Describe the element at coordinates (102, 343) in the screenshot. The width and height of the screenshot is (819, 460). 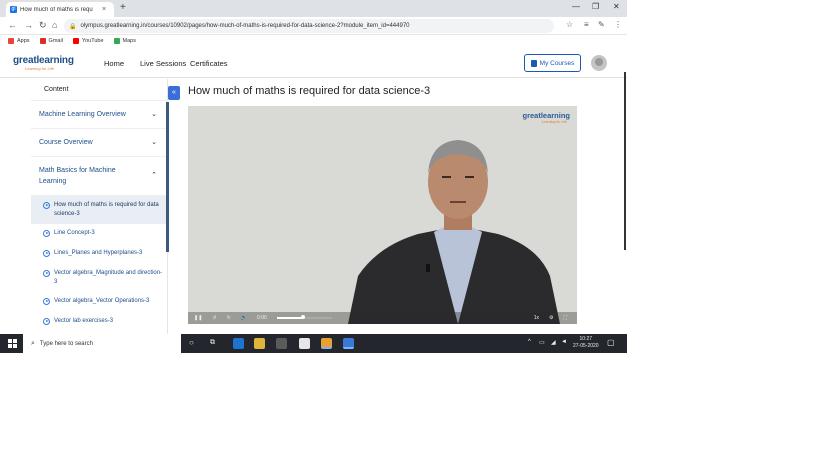
I see `taskbar-search-input: ⌕ Type here to search` at that location.